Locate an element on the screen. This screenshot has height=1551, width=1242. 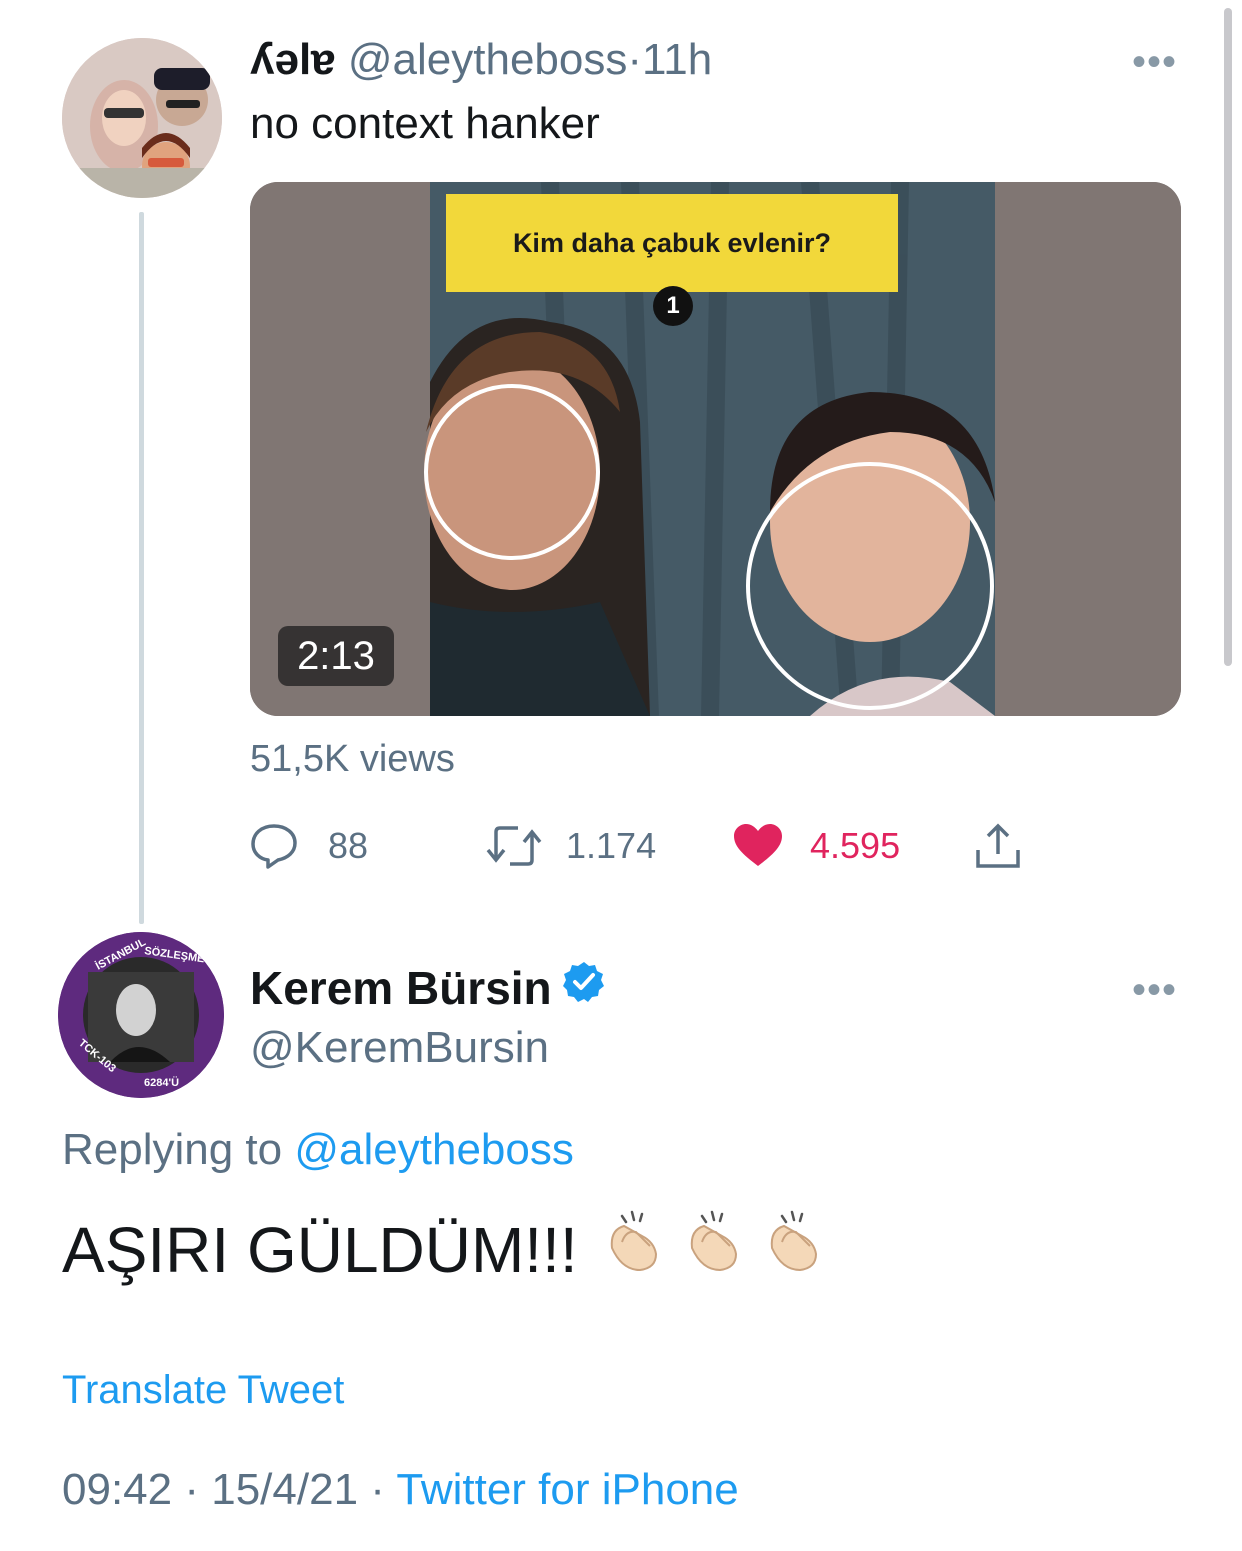
reply-button: 88 is located at coordinates (308, 846).